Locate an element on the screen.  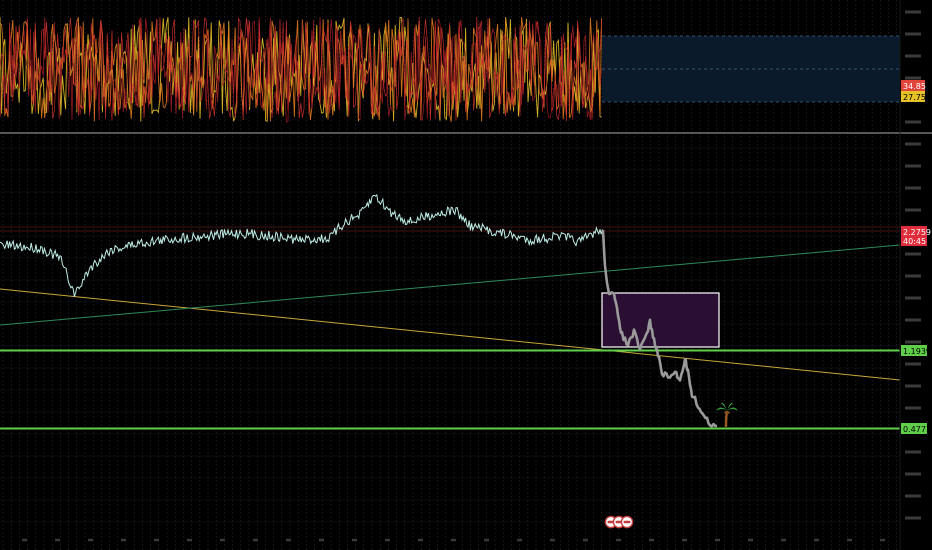
oscillator-marker-2: 27.75 is located at coordinates (913, 96).